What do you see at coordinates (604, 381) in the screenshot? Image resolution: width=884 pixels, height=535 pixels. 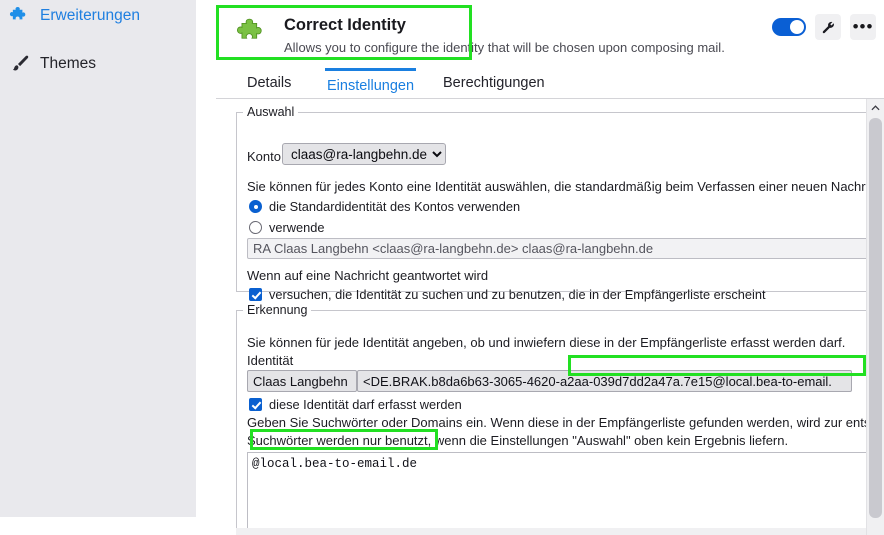 I see `identity-address-field` at bounding box center [604, 381].